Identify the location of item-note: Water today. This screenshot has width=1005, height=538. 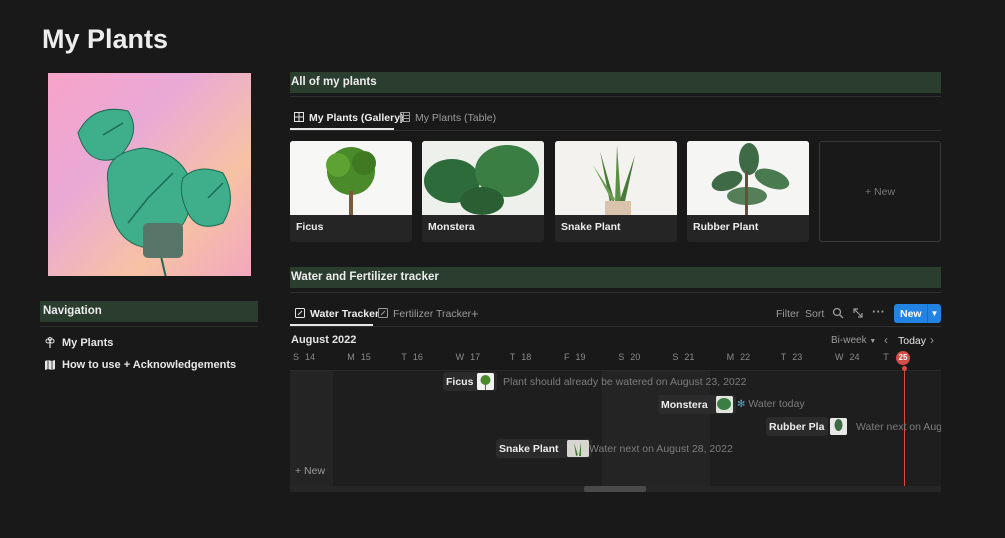
(776, 404).